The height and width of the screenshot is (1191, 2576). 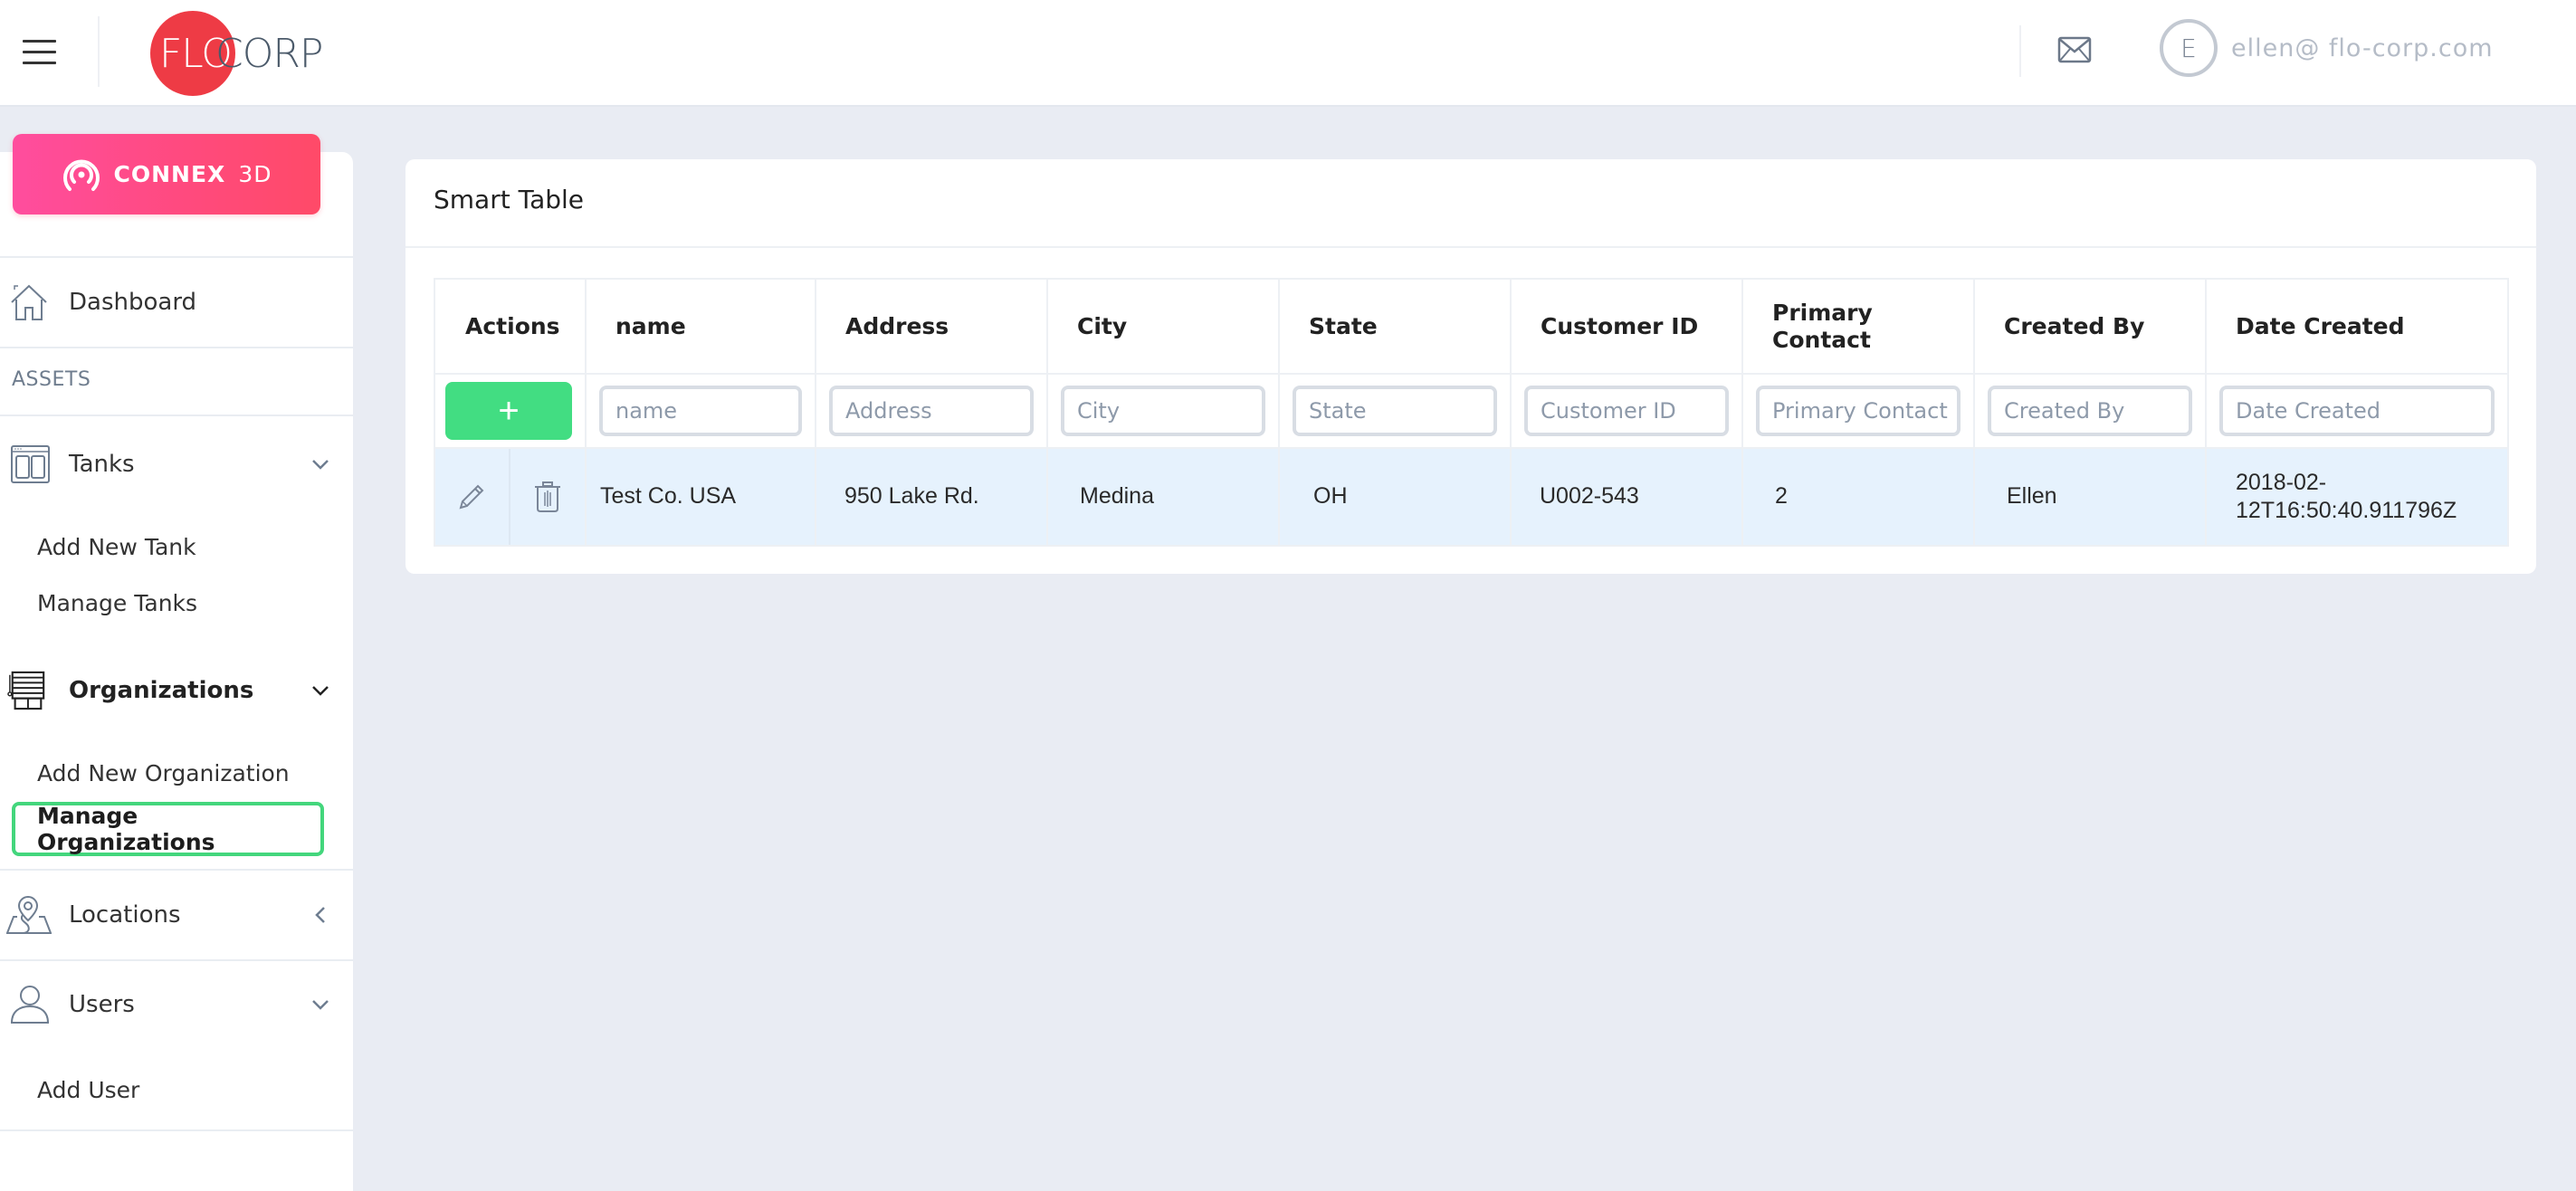 What do you see at coordinates (1395, 497) in the screenshot?
I see `cell-state: OH` at bounding box center [1395, 497].